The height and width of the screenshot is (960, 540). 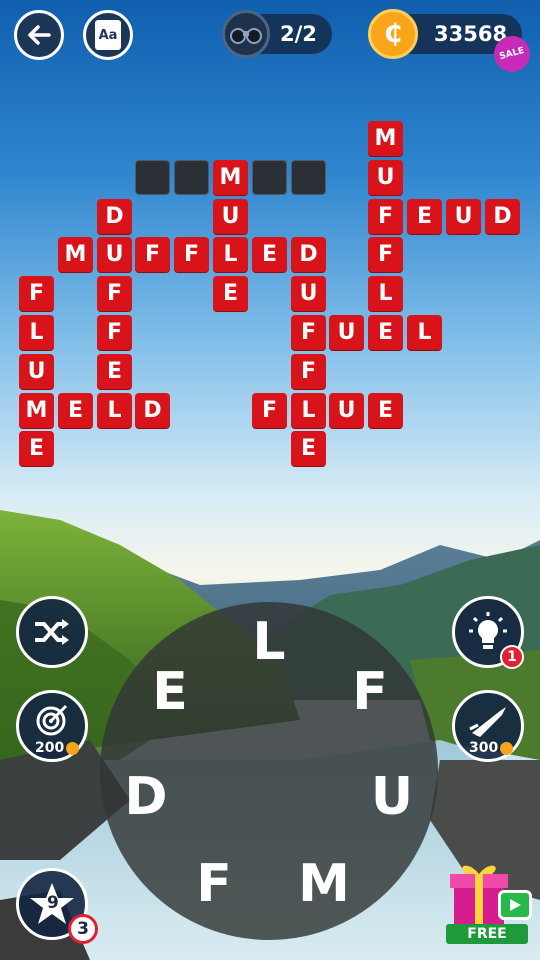 I want to click on hint-badge: 1, so click(x=512, y=657).